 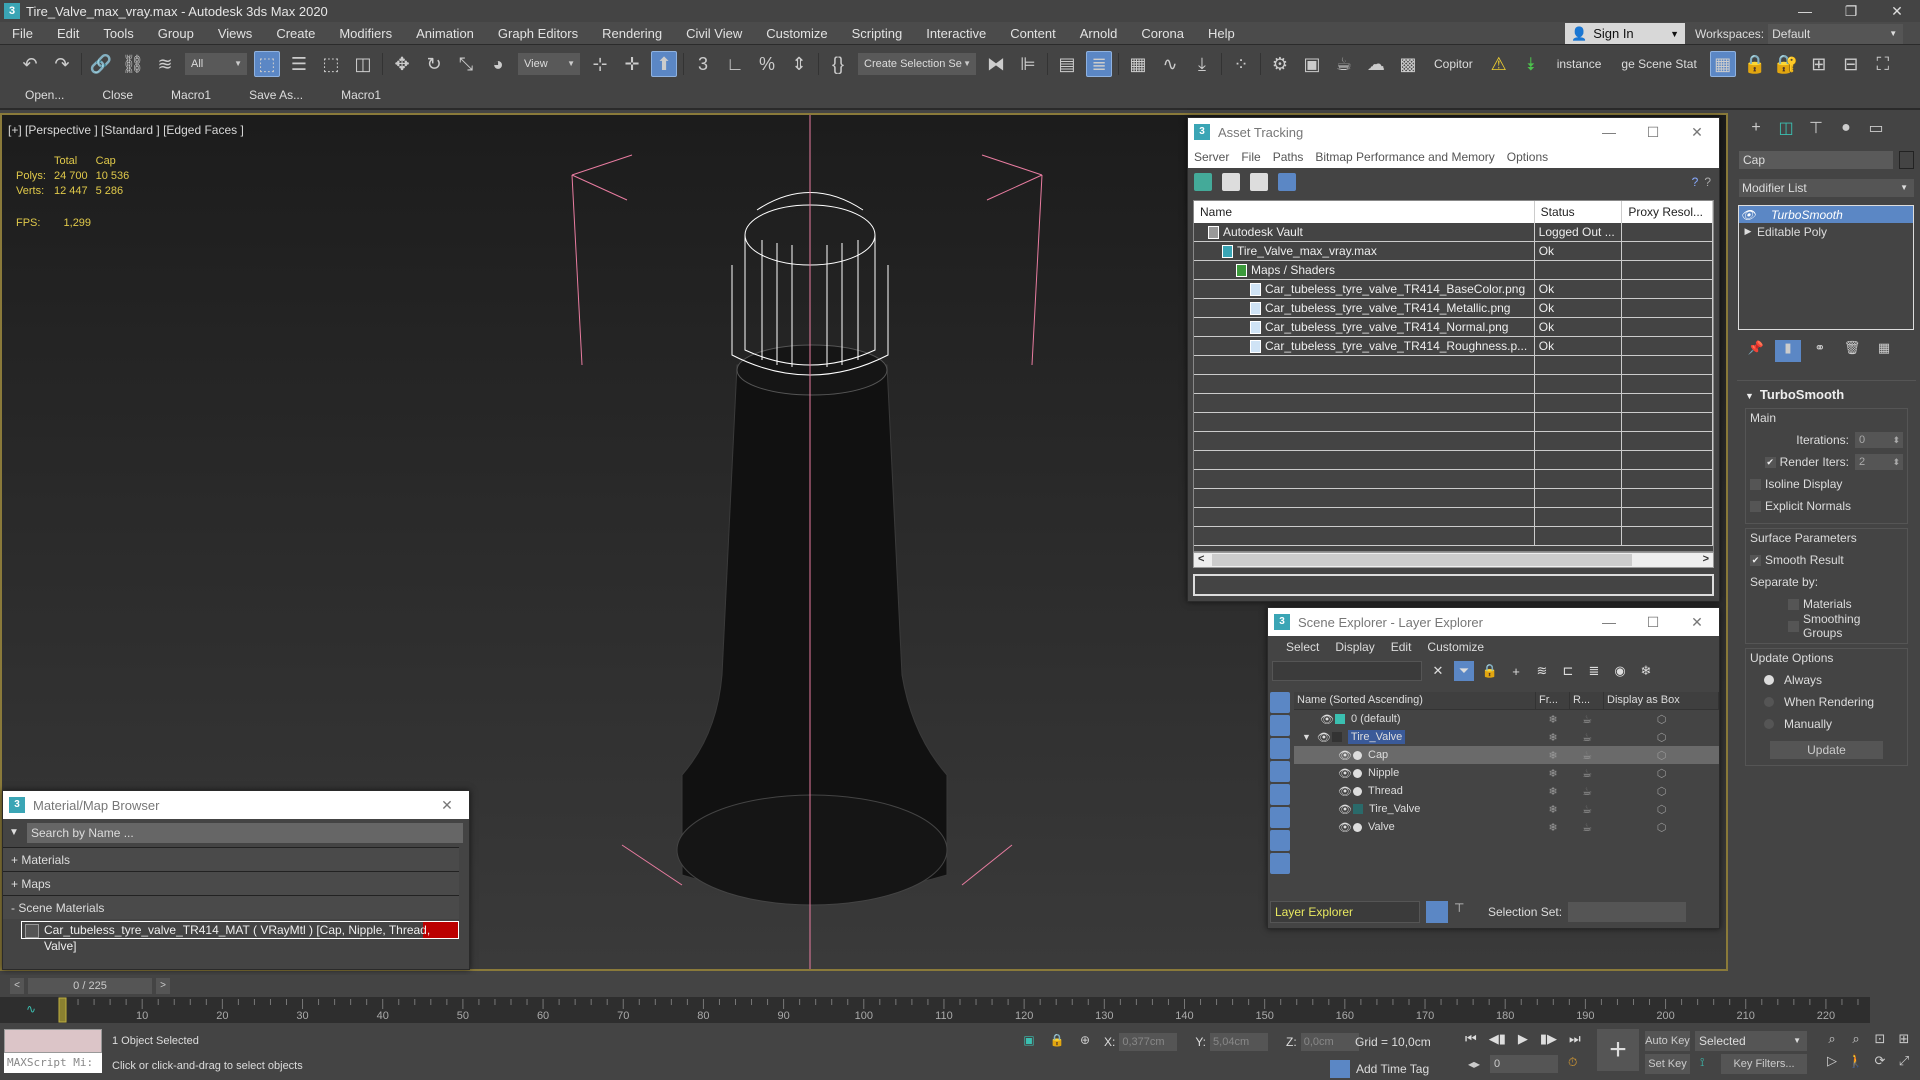 I want to click on sort-by-hierarchy-icon: ⊤, so click(x=1465, y=912).